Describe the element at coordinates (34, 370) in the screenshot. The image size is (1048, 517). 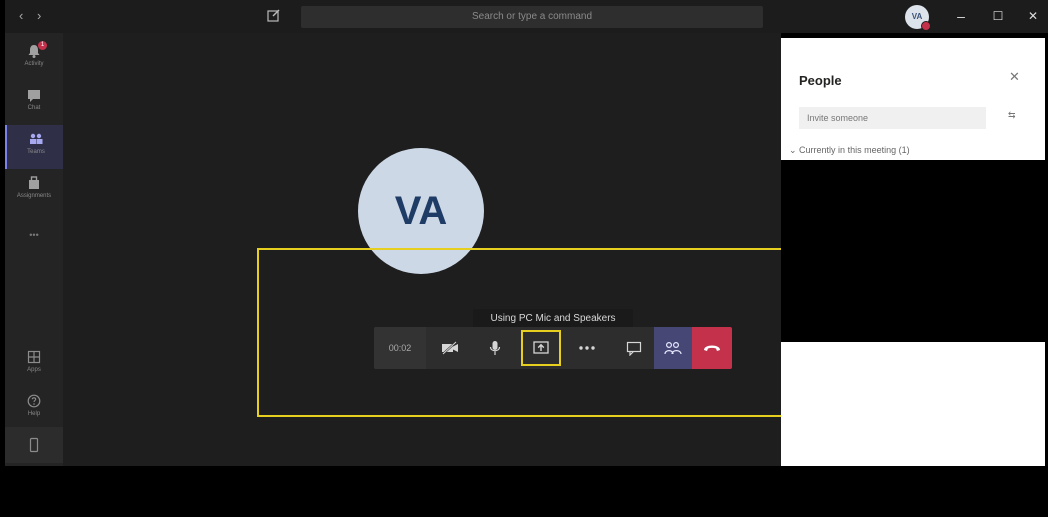
I see `rail-label: Apps` at that location.